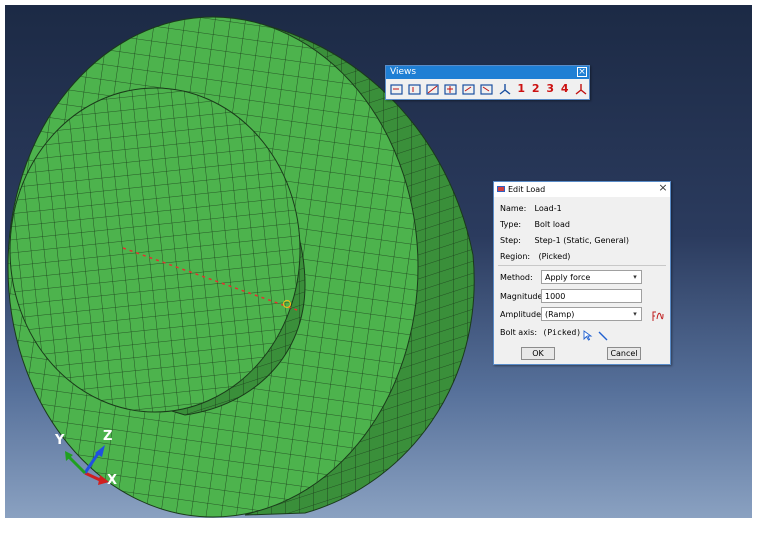 Image resolution: width=760 pixels, height=535 pixels. What do you see at coordinates (560, 314) in the screenshot?
I see `amplitude-select-value: (Ramp)` at bounding box center [560, 314].